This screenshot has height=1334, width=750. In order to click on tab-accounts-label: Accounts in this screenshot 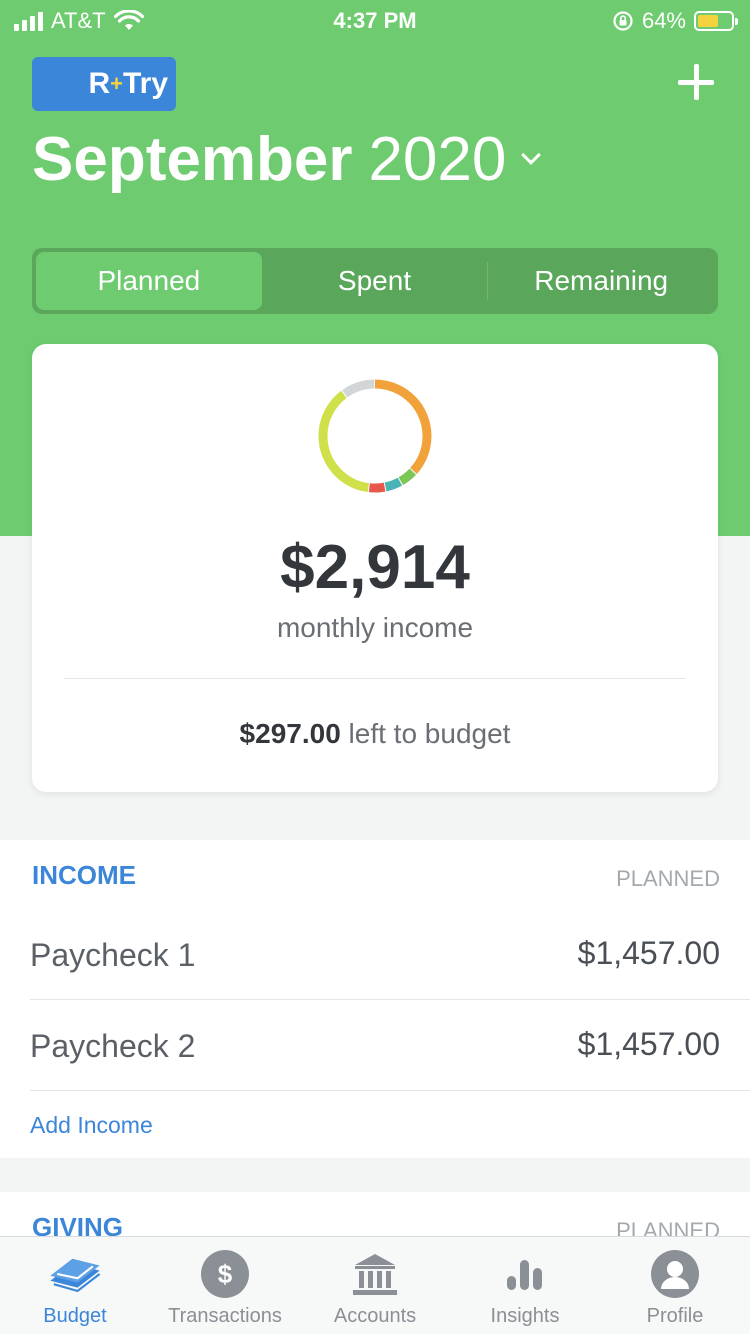, I will do `click(375, 1316)`.